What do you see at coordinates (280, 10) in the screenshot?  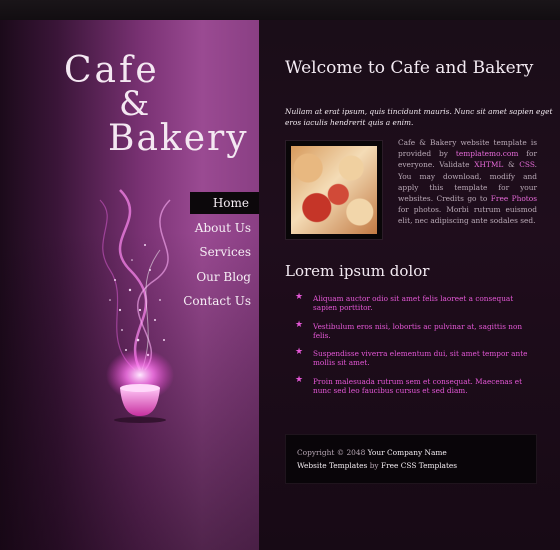 I see `top-bar` at bounding box center [280, 10].